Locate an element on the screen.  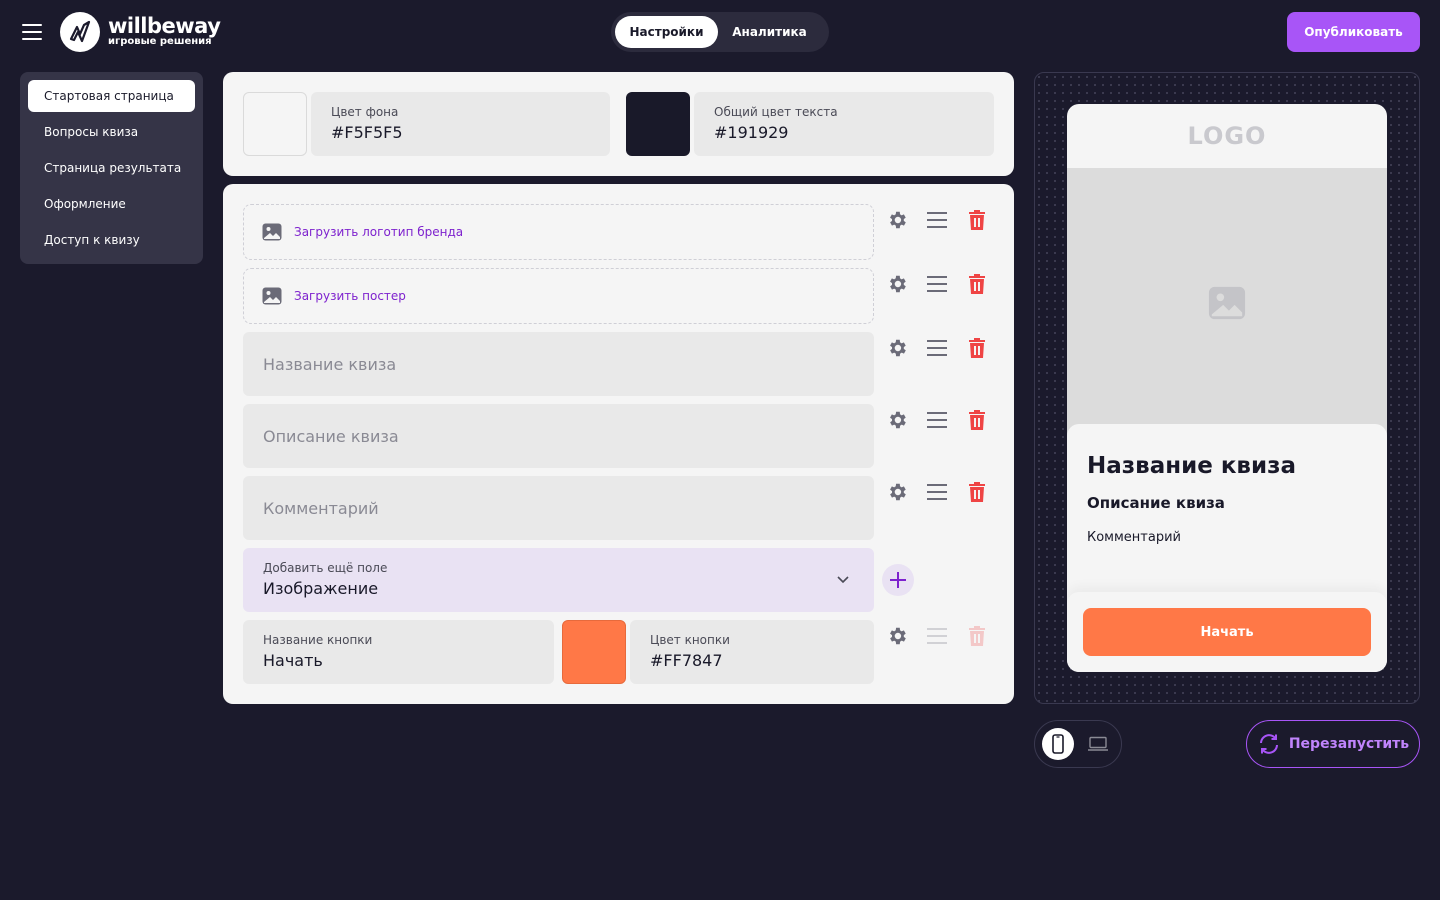
brand-logo: willbeway игровые решения is located at coordinates (140, 32).